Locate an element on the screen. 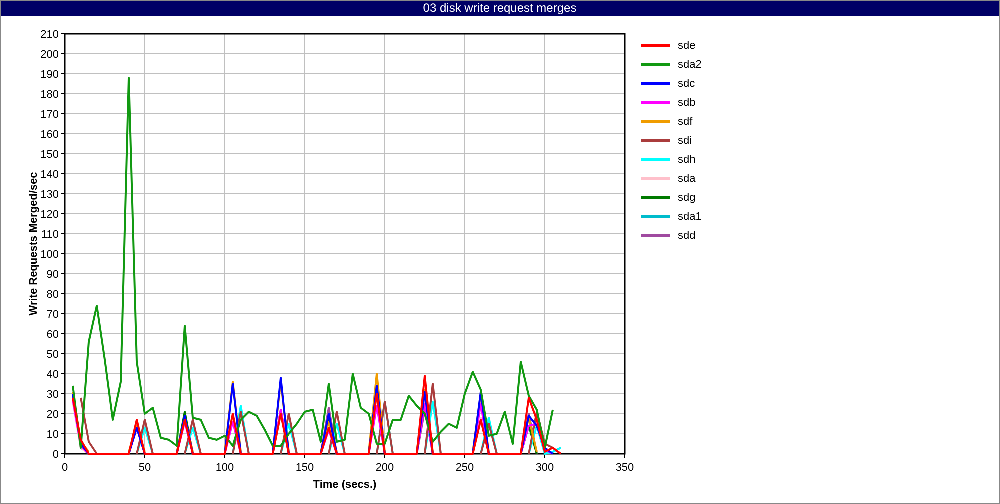  legend-label: sdf is located at coordinates (685, 122).